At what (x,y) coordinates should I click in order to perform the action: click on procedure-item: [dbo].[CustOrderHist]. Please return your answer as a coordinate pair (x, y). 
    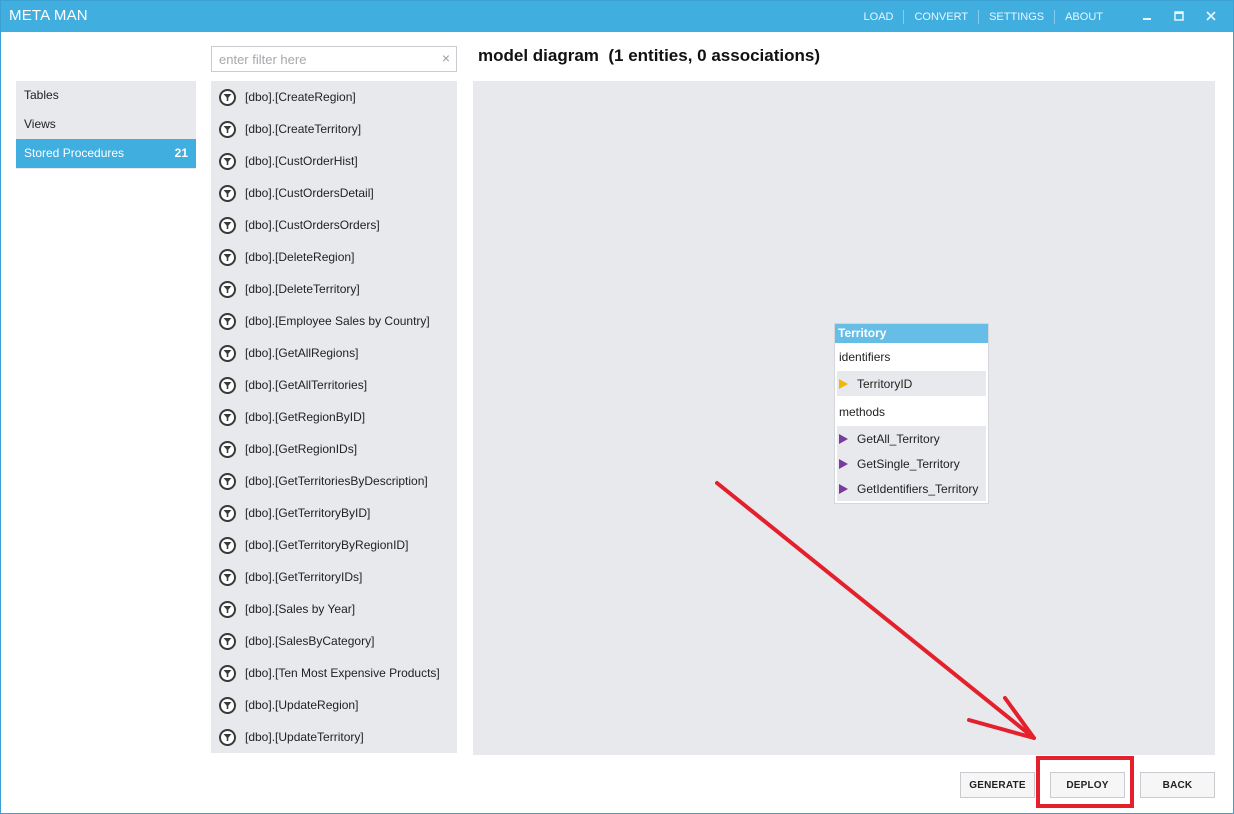
    Looking at the image, I should click on (334, 161).